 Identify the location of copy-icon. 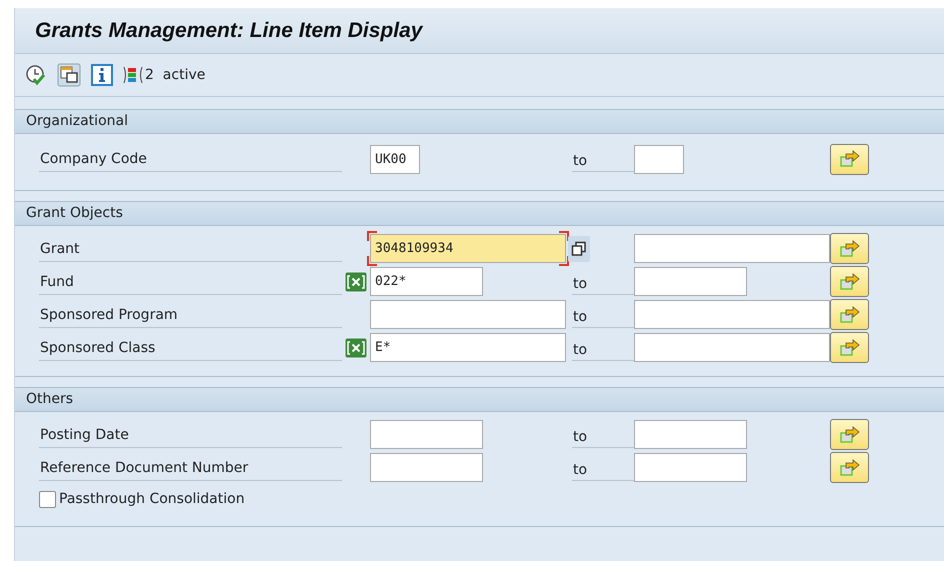
(579, 248).